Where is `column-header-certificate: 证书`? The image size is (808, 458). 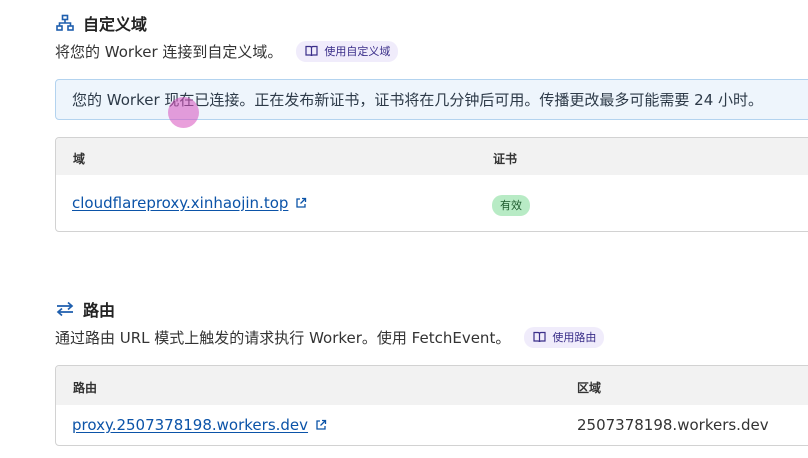 column-header-certificate: 证书 is located at coordinates (505, 159).